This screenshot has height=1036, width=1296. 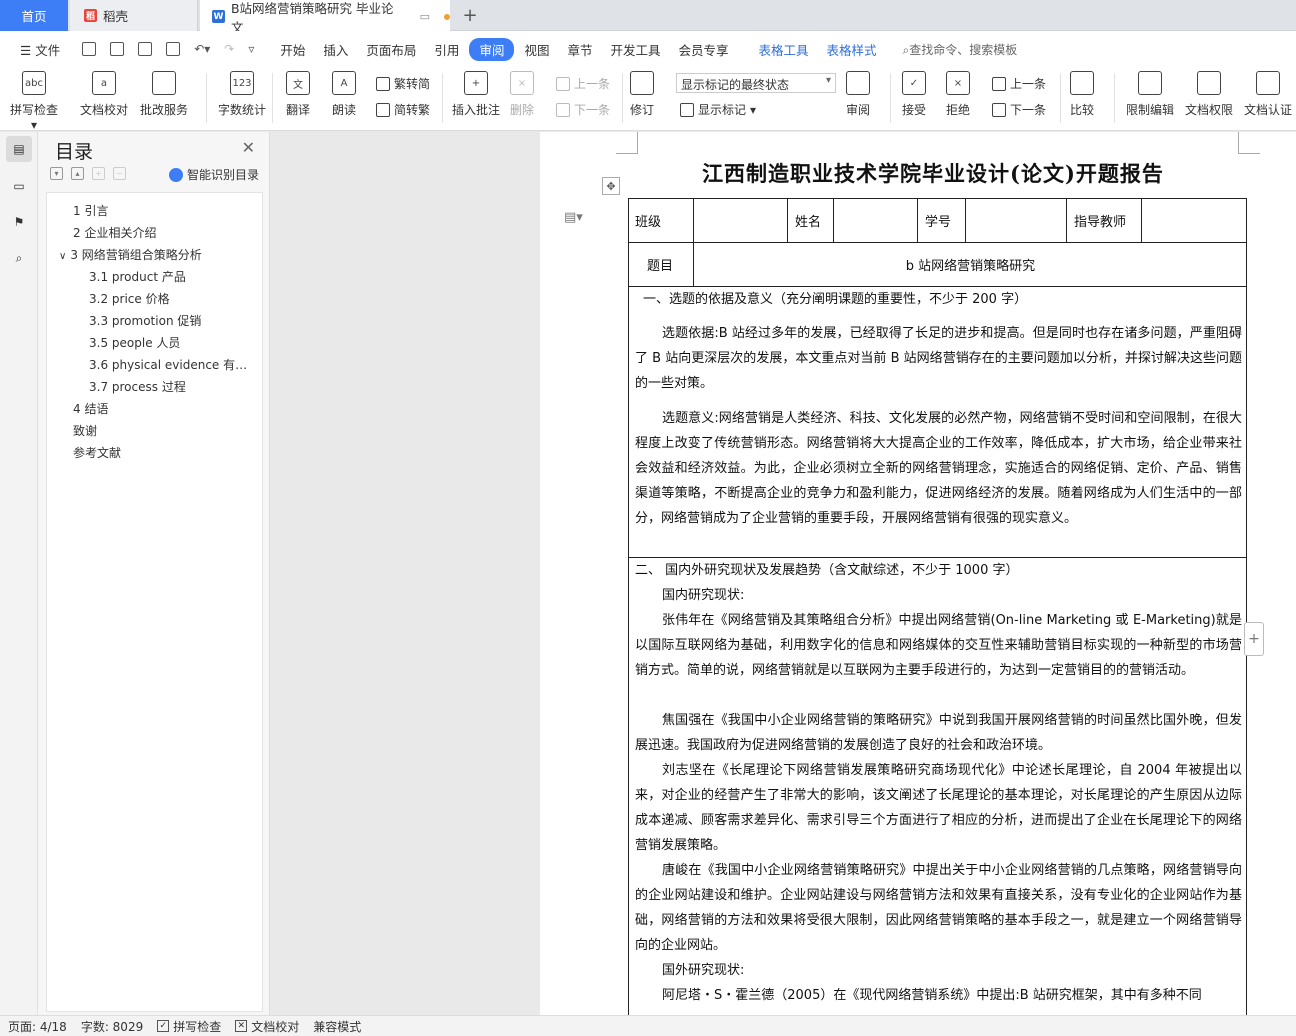 I want to click on screen-icon: ▭, so click(x=425, y=16).